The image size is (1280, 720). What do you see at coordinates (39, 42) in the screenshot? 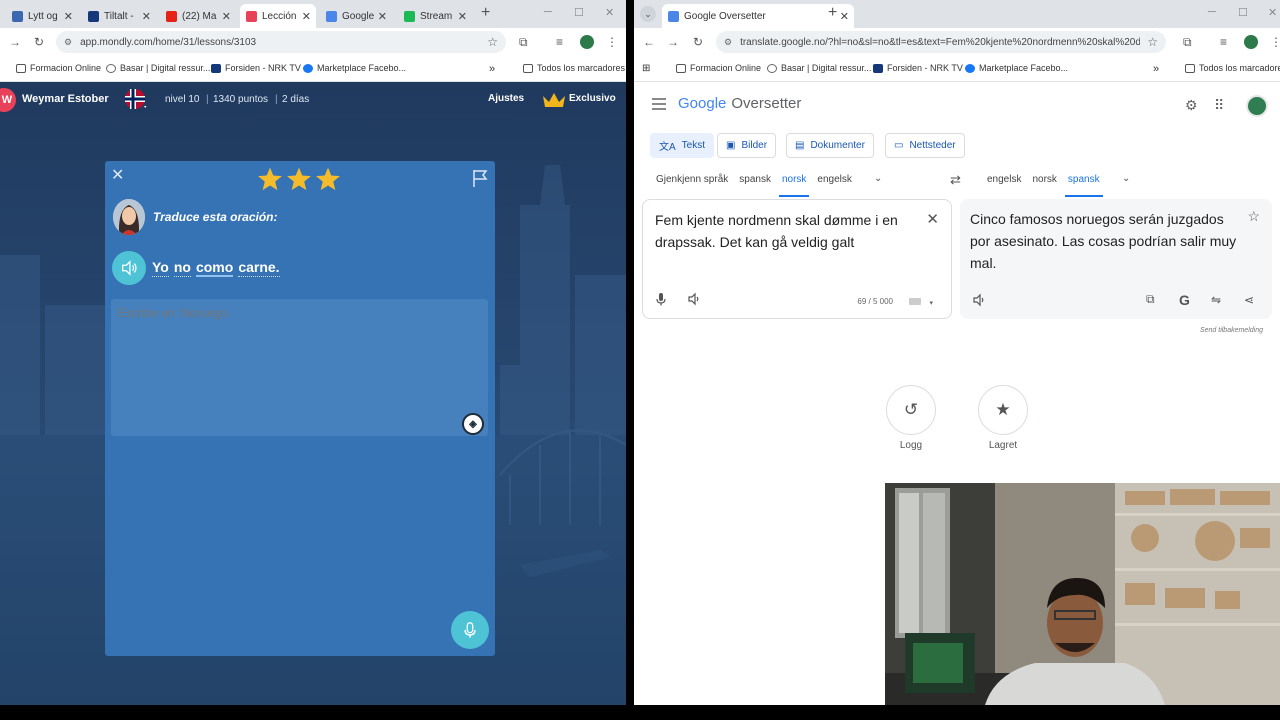
I see `reload-icon: ↻` at bounding box center [39, 42].